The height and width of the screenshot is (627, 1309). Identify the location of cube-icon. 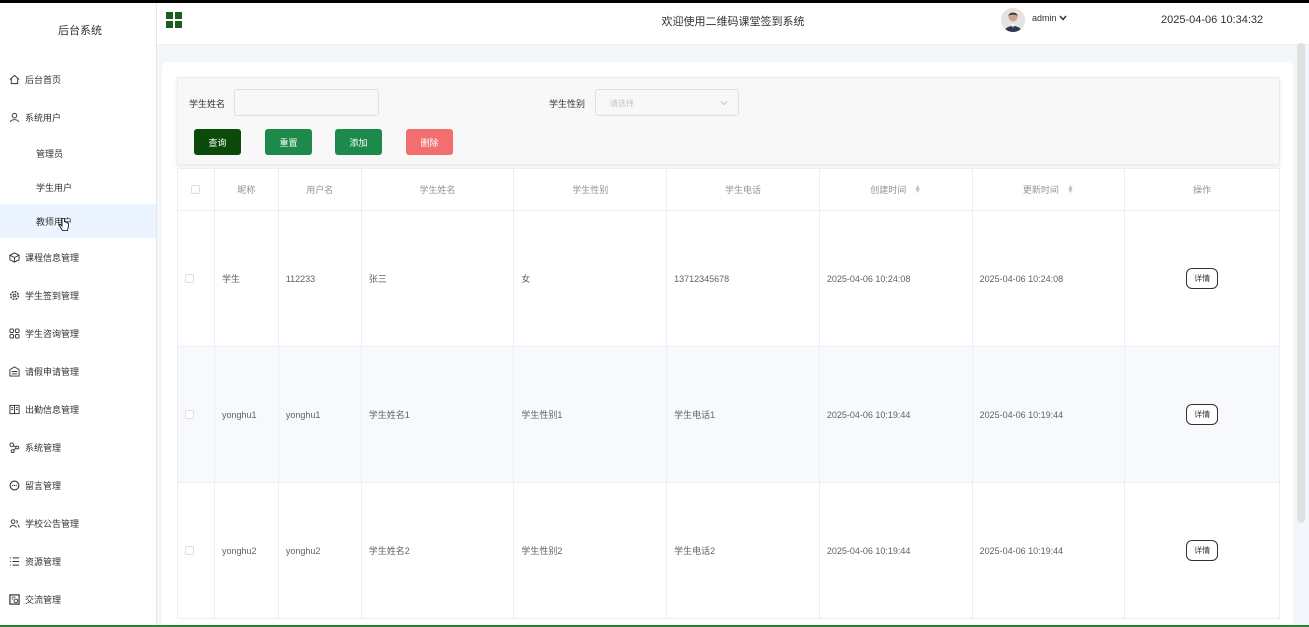
(14, 257).